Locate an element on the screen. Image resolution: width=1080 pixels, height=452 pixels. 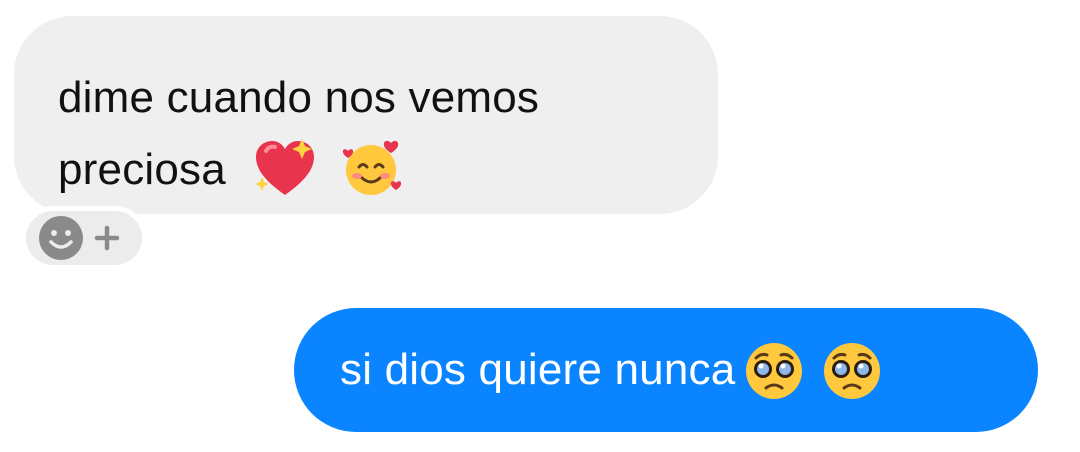
incoming-message-line2: preciosa is located at coordinates (142, 169).